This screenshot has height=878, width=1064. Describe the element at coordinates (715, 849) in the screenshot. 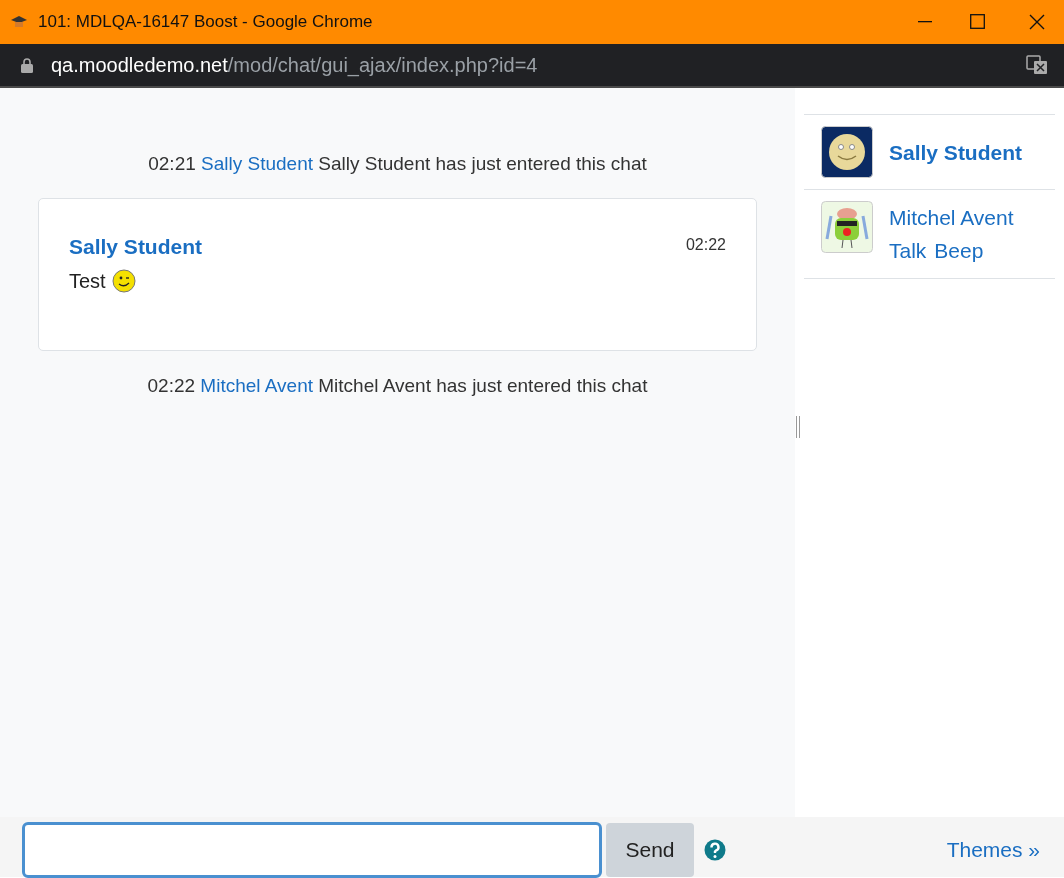

I see `help-icon` at that location.